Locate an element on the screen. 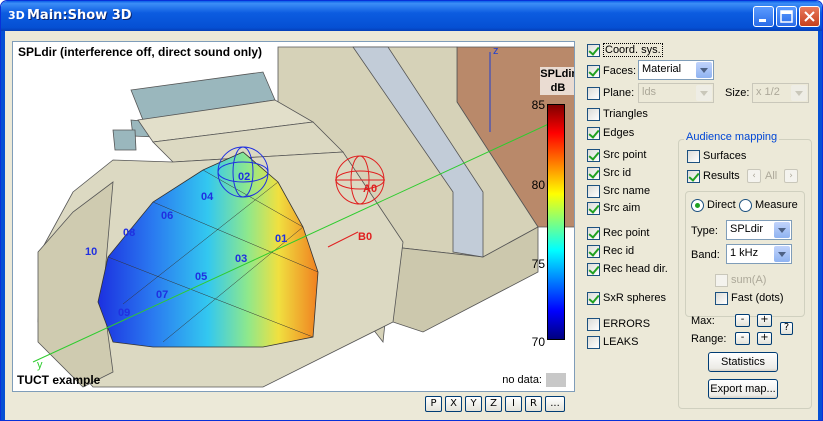 Image resolution: width=823 pixels, height=421 pixels. fast-dots-check is located at coordinates (721, 298).